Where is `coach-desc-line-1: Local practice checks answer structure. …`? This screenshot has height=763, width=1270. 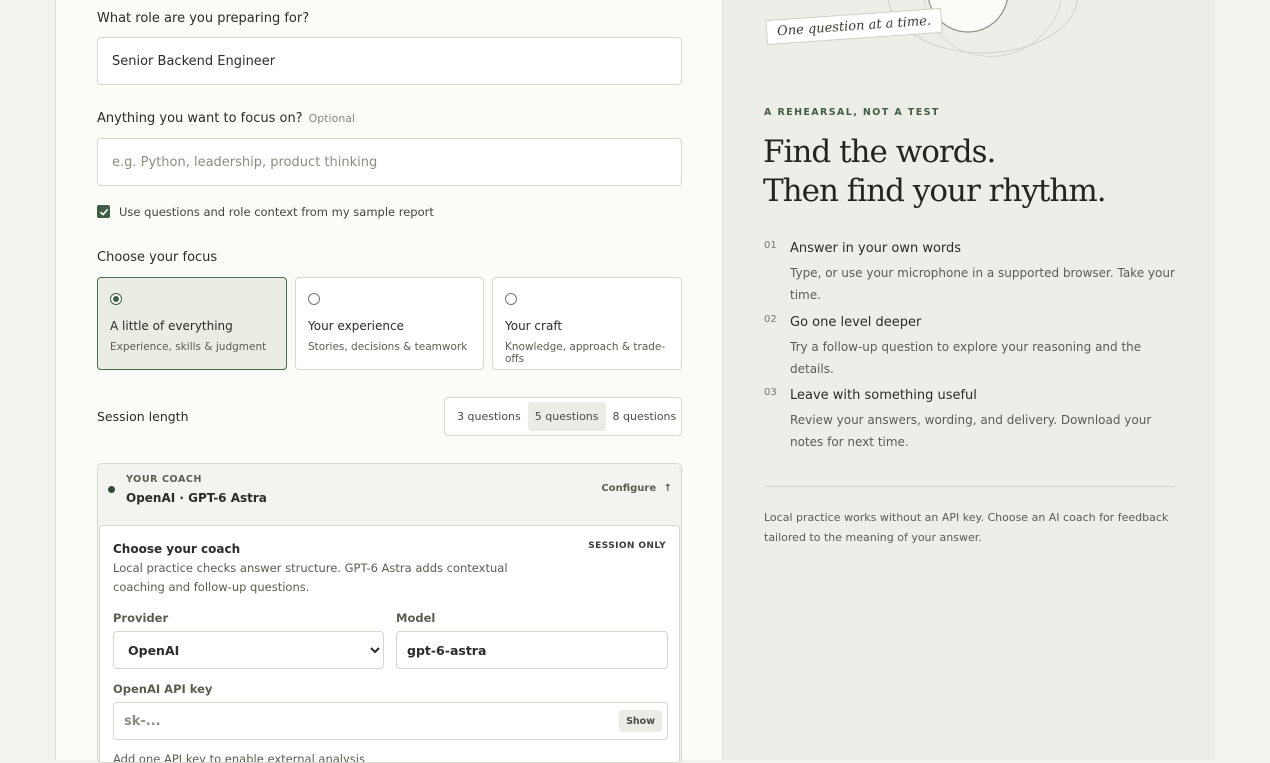 coach-desc-line-1: Local practice checks answer structure. … is located at coordinates (310, 568).